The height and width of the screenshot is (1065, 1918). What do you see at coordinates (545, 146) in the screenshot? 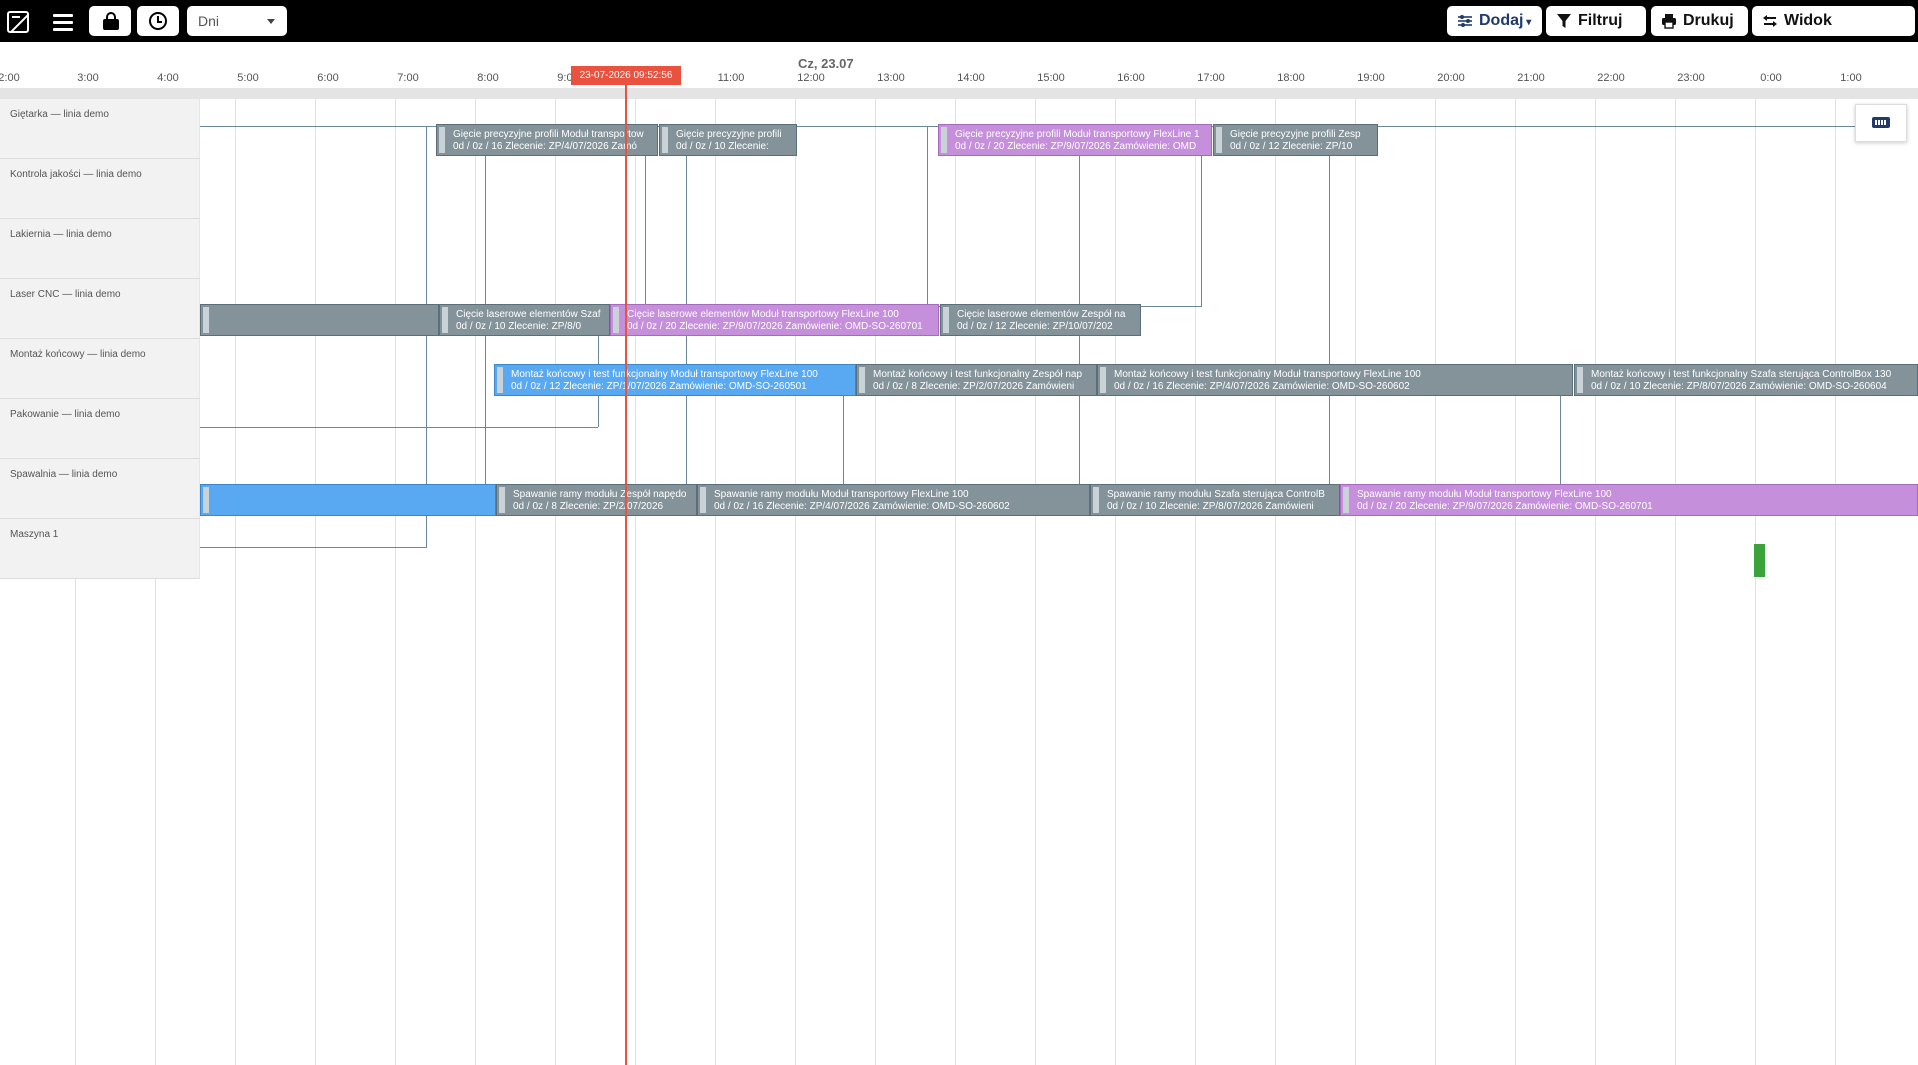
I see `task-detail: 0d / 0z / 16 Zlecenie: ZP/4/07/2026 Zamó` at bounding box center [545, 146].